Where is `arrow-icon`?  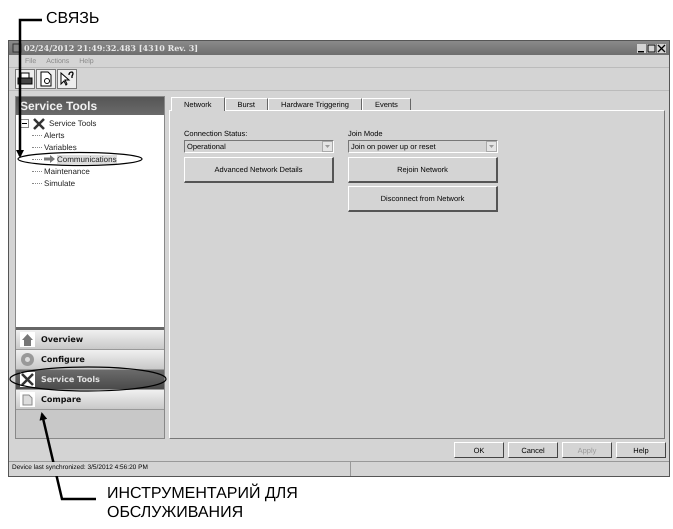
arrow-icon is located at coordinates (49, 159).